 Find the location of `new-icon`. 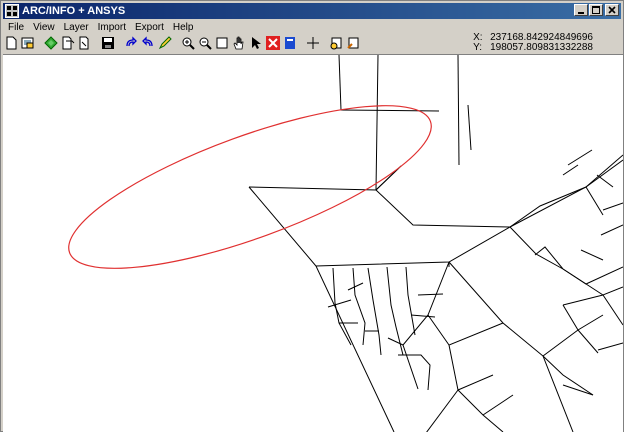

new-icon is located at coordinates (11, 43).